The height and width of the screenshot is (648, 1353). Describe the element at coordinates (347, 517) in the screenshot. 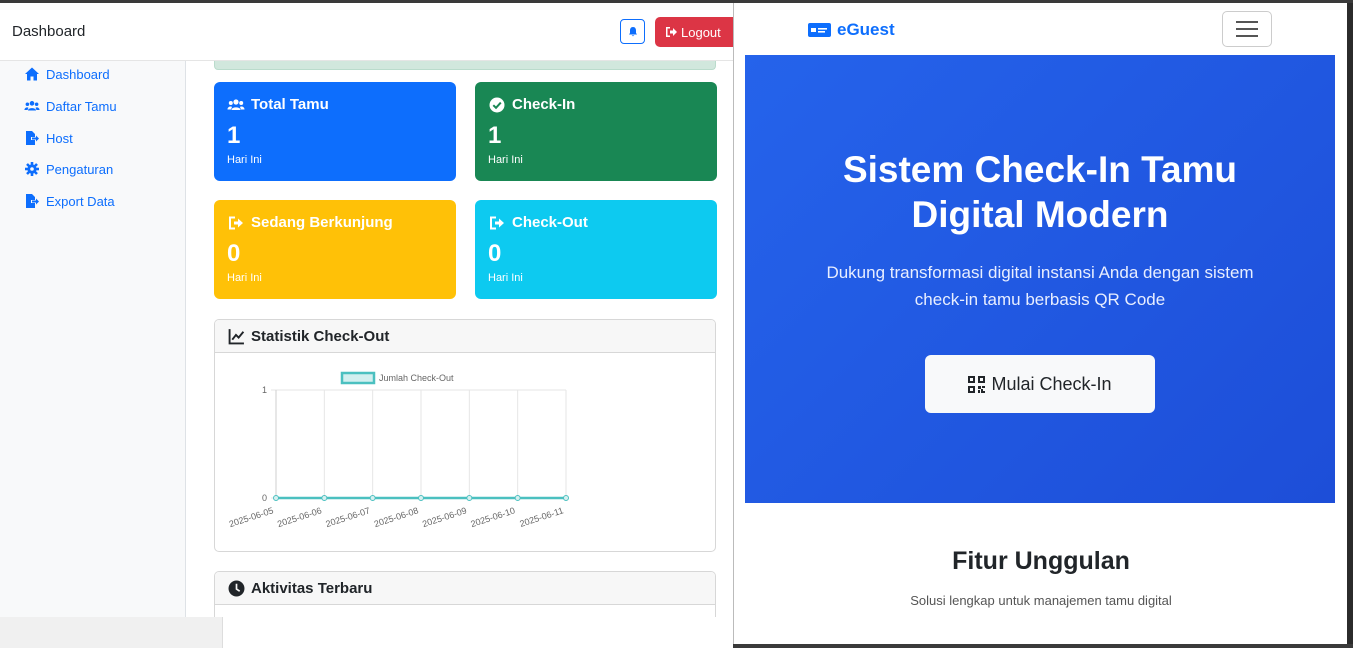

I see `x-tick-label: 2025-06-07` at that location.